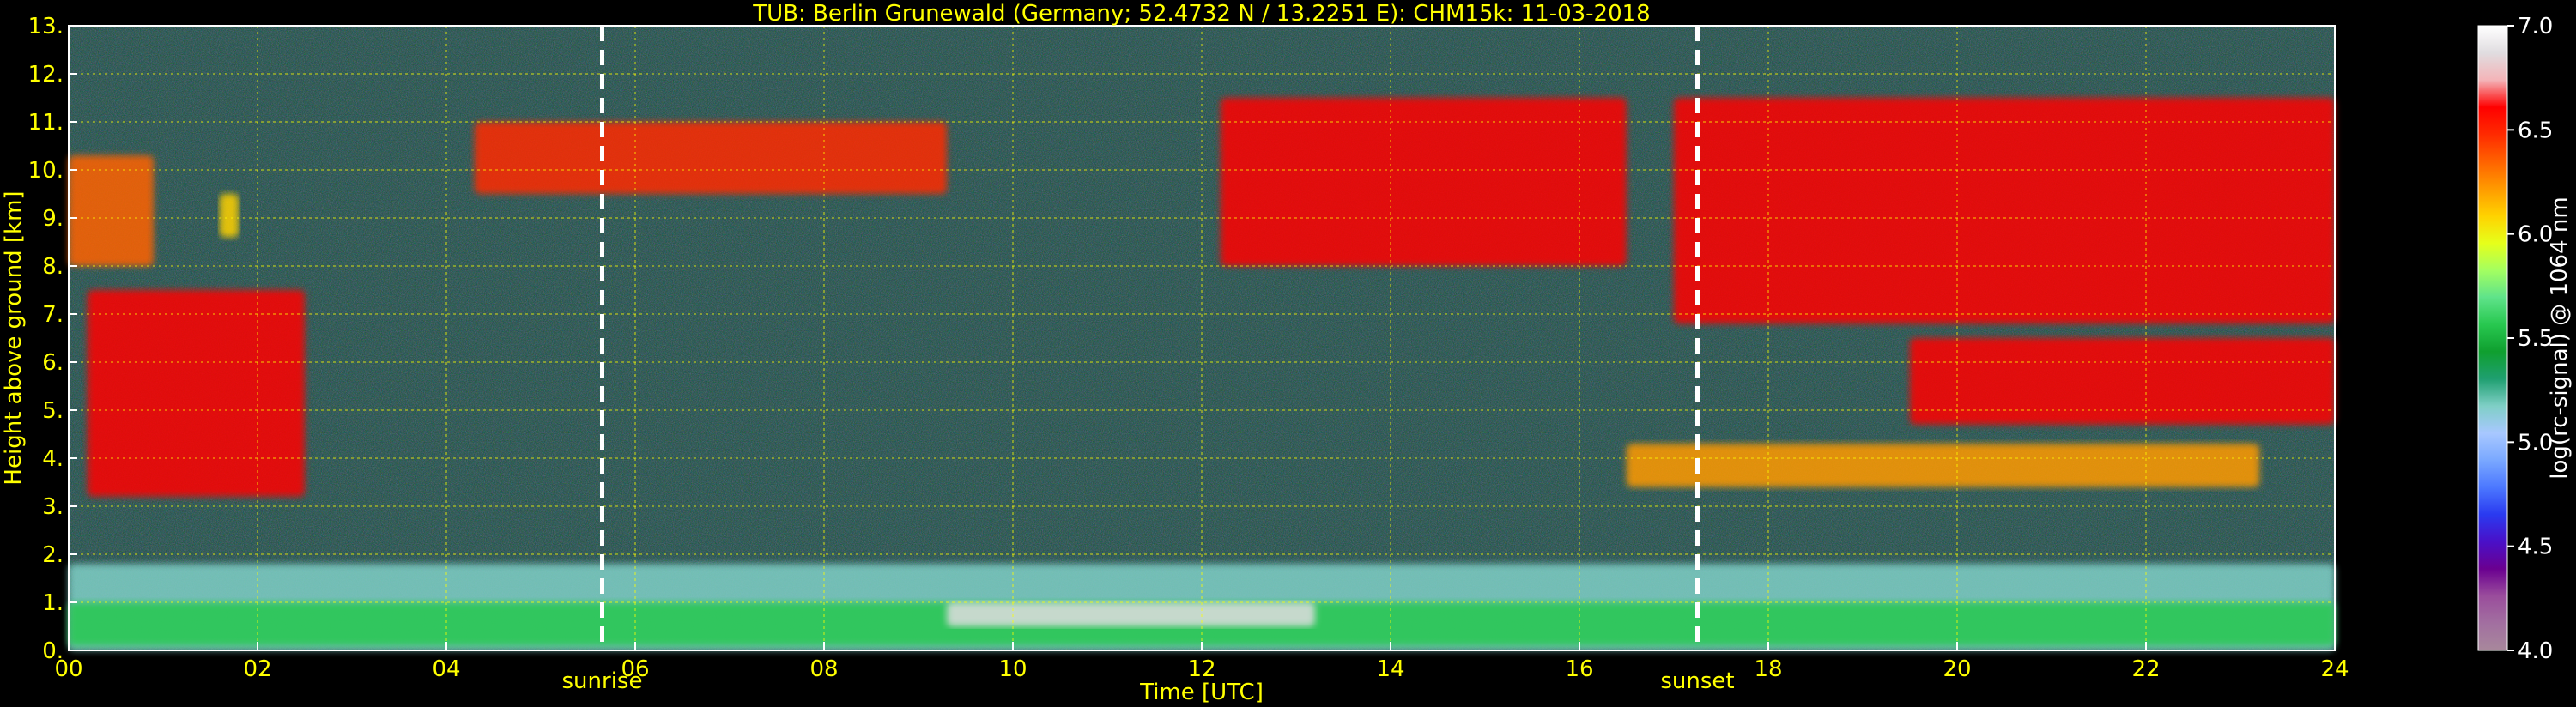 The image size is (2576, 707). I want to click on y-tick-label: 13., so click(46, 26).